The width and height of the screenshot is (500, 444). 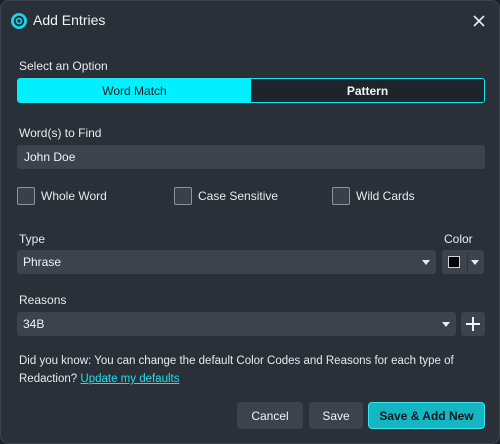 I want to click on whole-word-box, so click(x=26, y=196).